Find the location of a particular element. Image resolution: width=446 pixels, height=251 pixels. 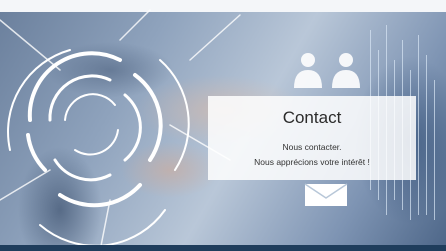

contact-message: Nous apprécions votre intérêt ! is located at coordinates (312, 162).